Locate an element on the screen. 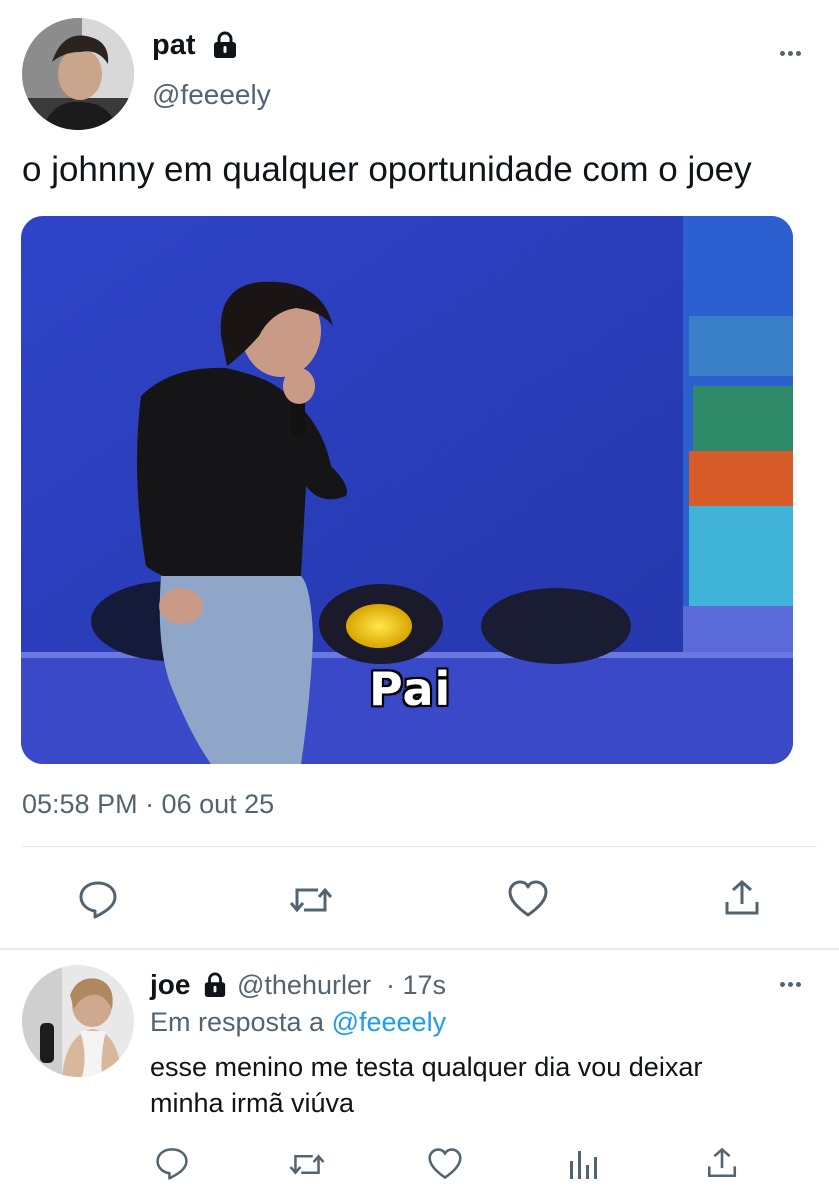 This screenshot has width=839, height=1200. in-reply-handle-link: @feeeely is located at coordinates (389, 1022).